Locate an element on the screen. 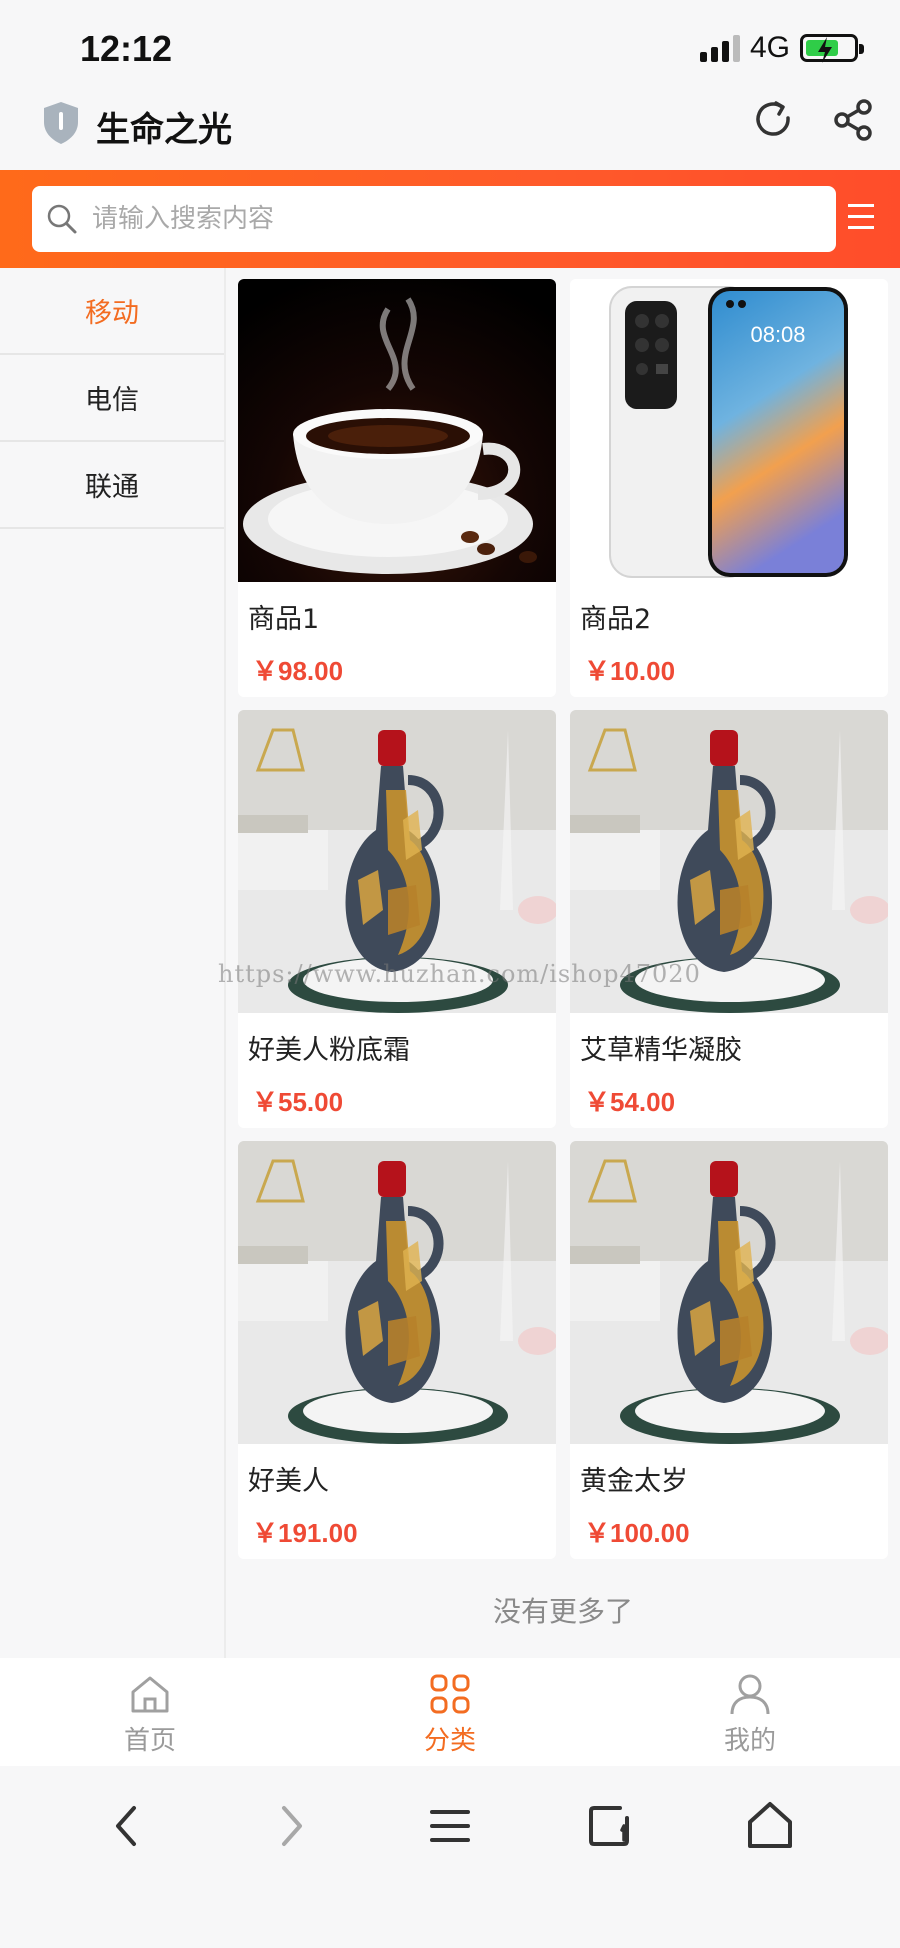 The width and height of the screenshot is (900, 1948). reload-icon is located at coordinates (773, 118).